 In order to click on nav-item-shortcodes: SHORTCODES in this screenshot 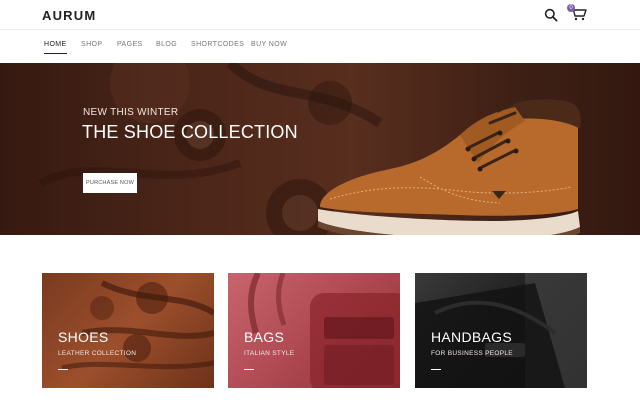, I will do `click(217, 44)`.